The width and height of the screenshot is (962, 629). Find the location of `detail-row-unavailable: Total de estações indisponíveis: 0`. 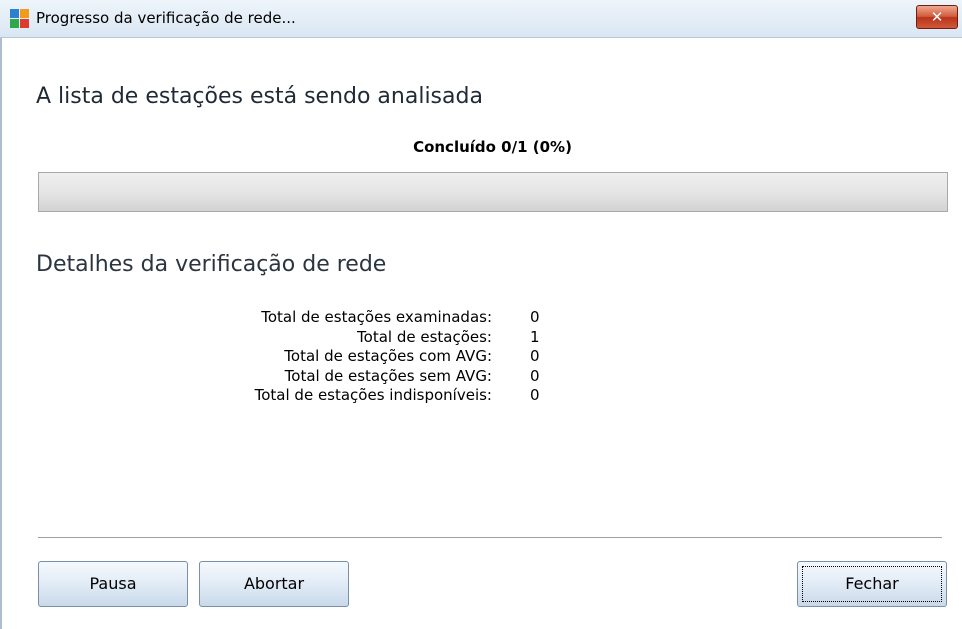

detail-row-unavailable: Total de estações indisponíveis: 0 is located at coordinates (481, 396).